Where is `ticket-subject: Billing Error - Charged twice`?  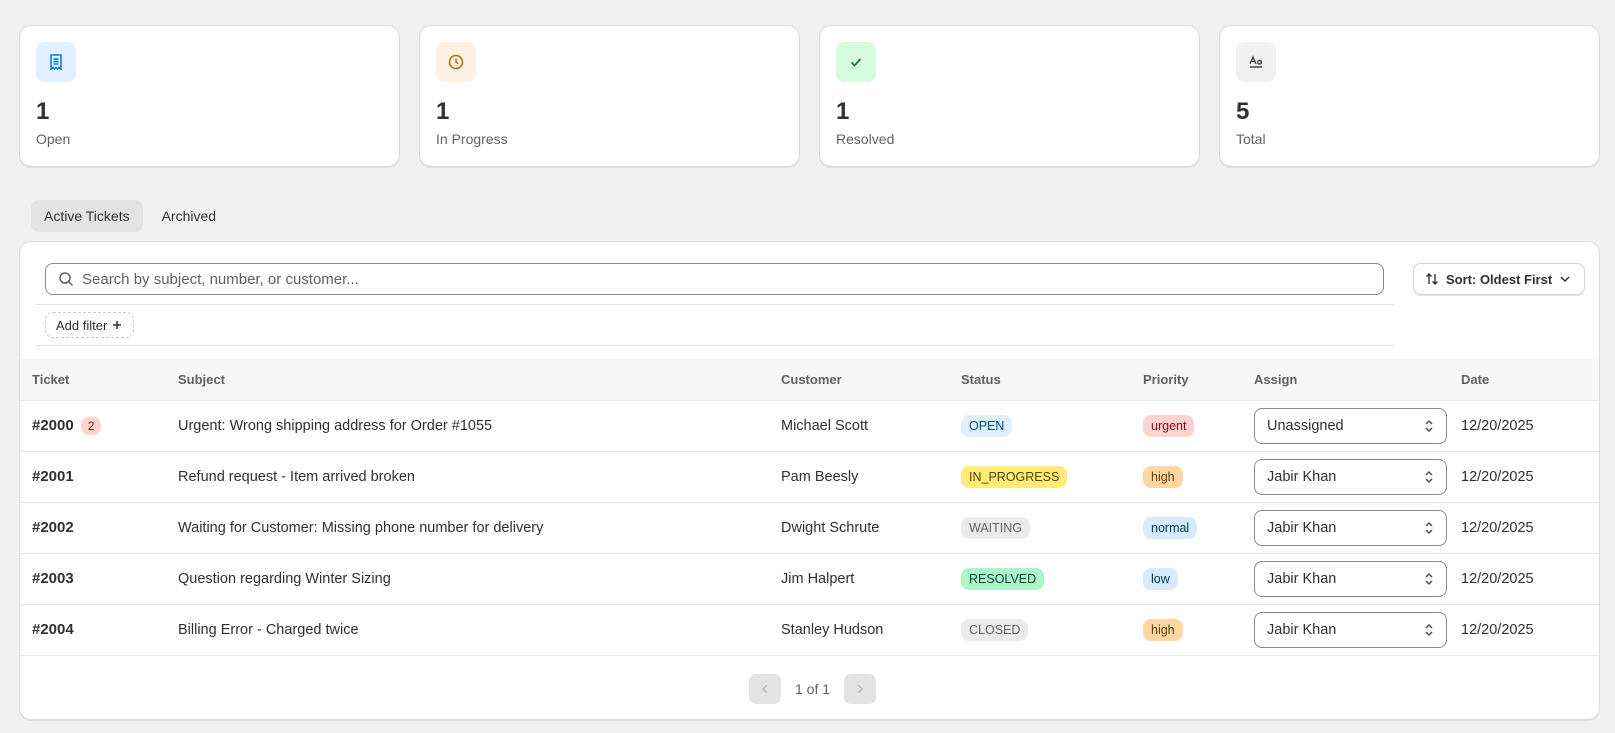
ticket-subject: Billing Error - Charged twice is located at coordinates (479, 629).